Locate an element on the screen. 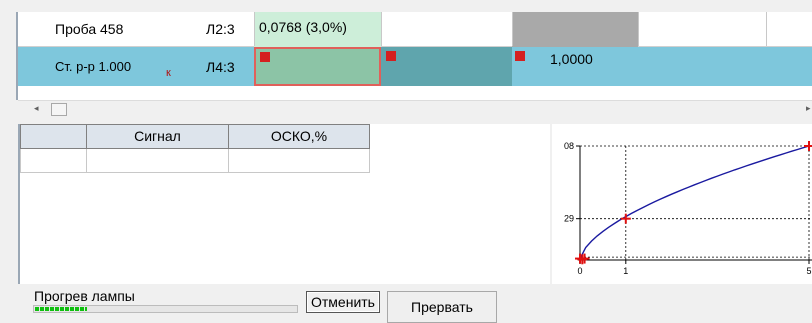 This screenshot has height=323, width=812. value-text: 1,0000 is located at coordinates (571, 59).